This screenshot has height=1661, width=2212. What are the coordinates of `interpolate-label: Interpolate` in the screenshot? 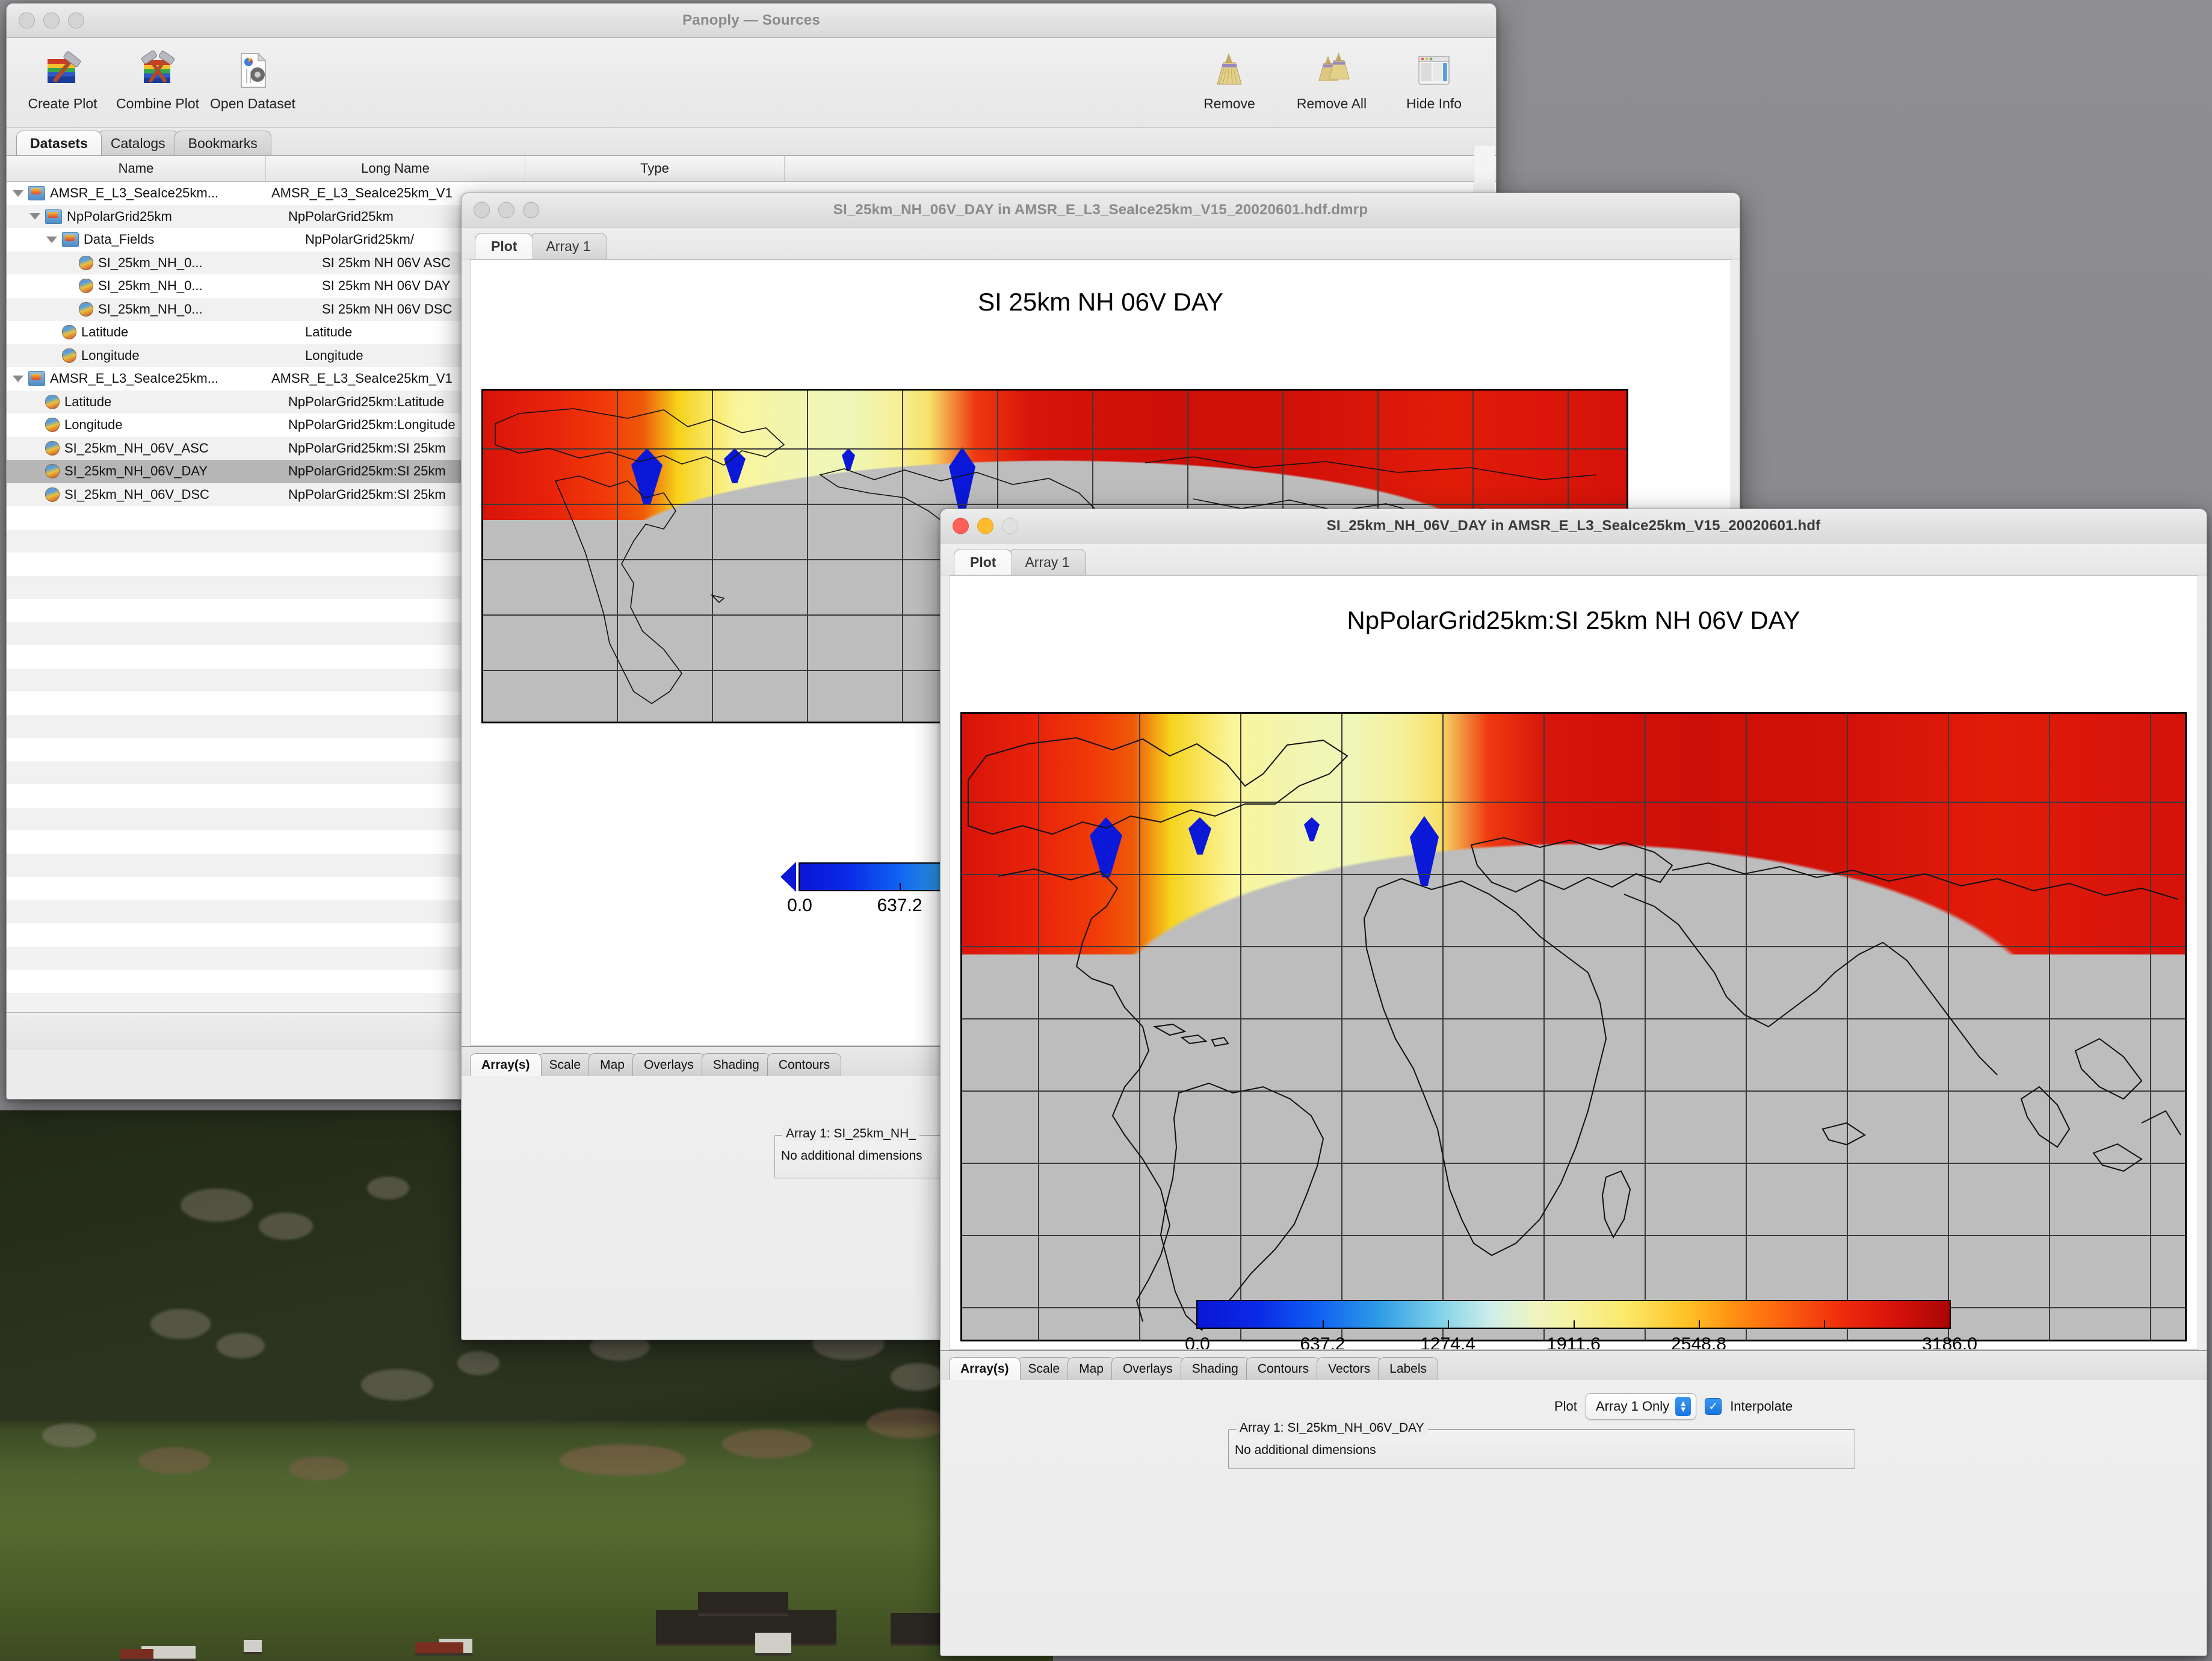 It's located at (1762, 1406).